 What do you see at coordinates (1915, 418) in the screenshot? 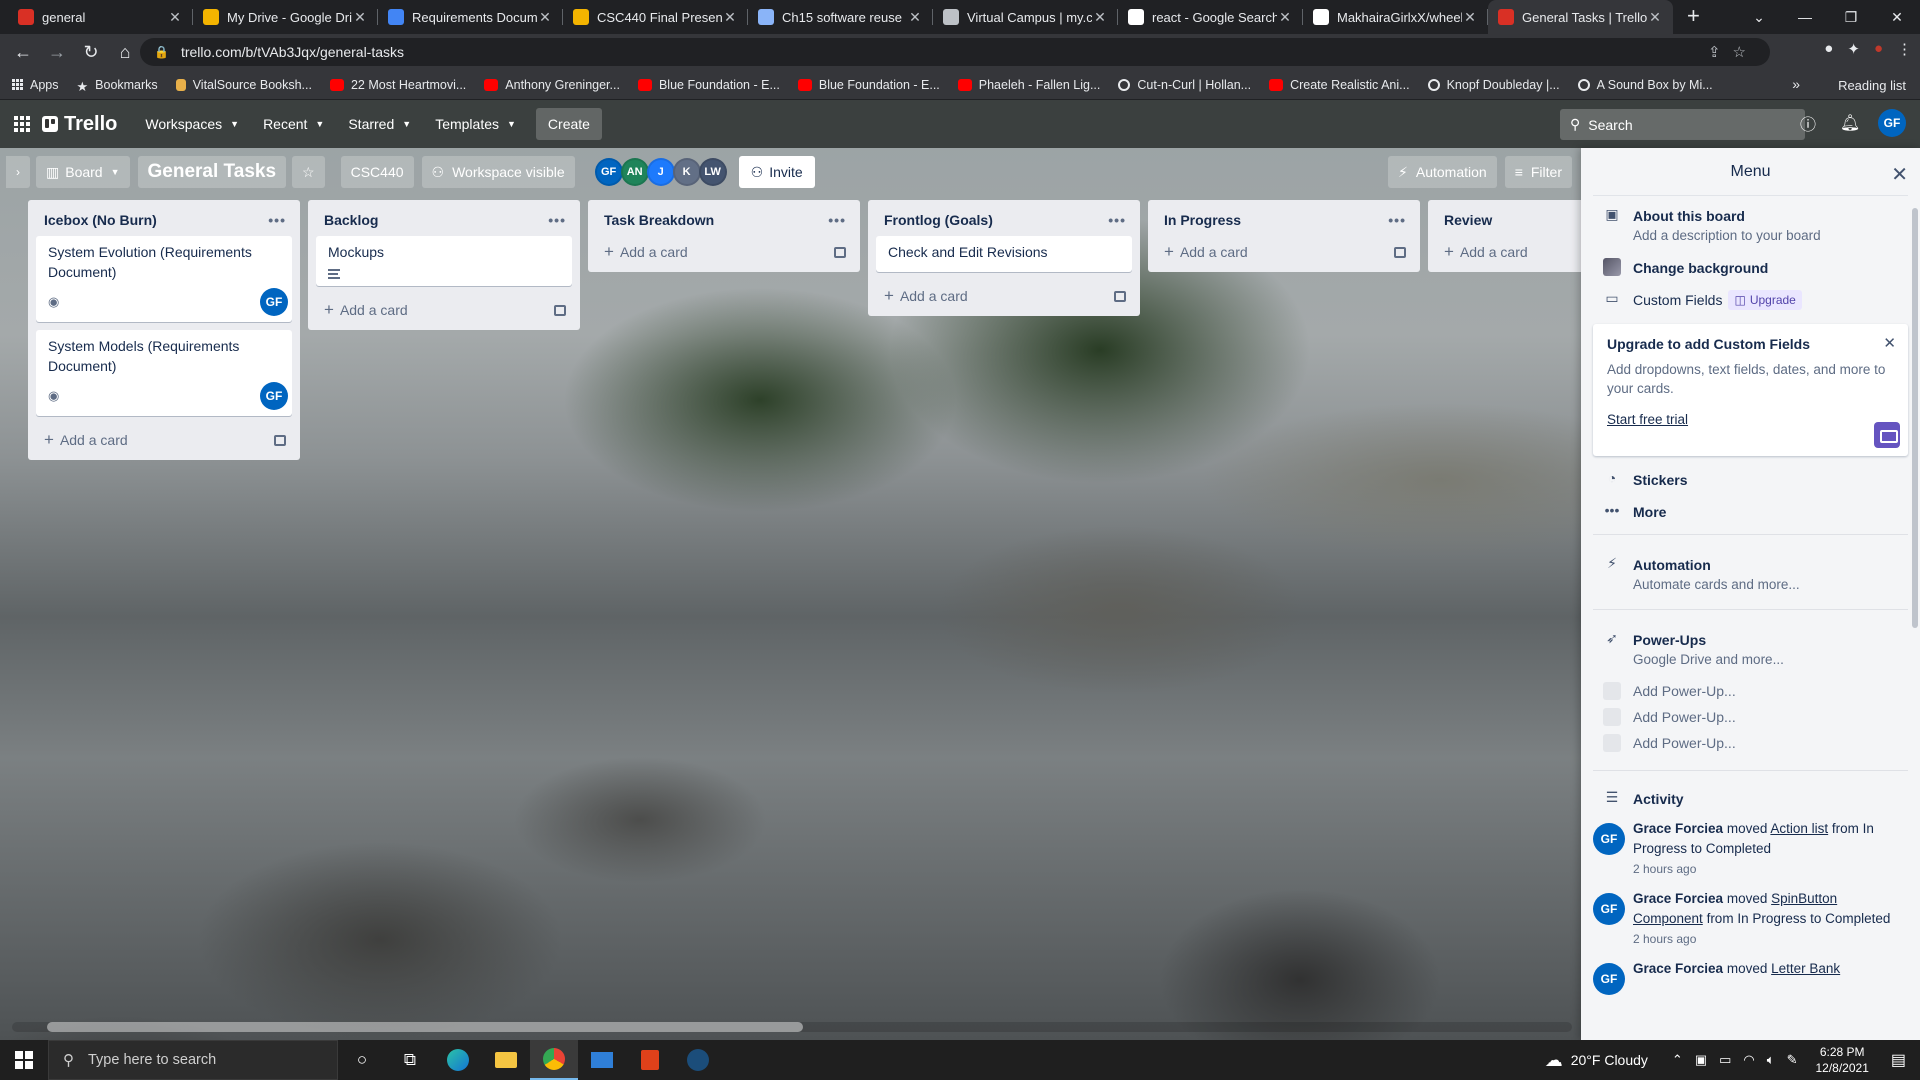
I see `menu-scrollbar` at bounding box center [1915, 418].